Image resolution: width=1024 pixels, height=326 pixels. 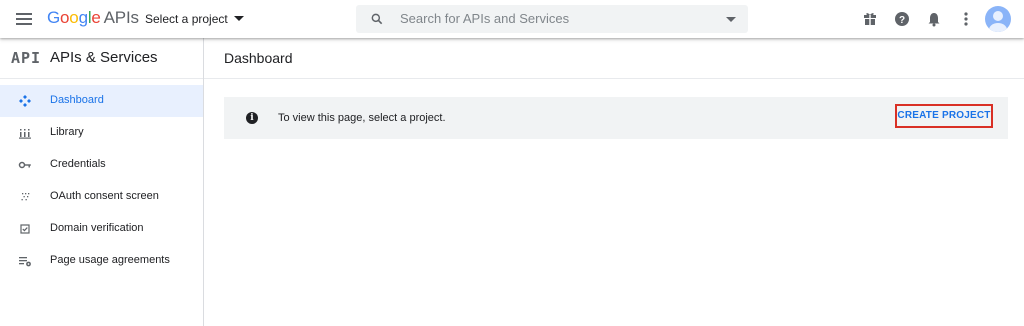 I want to click on key-icon, so click(x=24, y=165).